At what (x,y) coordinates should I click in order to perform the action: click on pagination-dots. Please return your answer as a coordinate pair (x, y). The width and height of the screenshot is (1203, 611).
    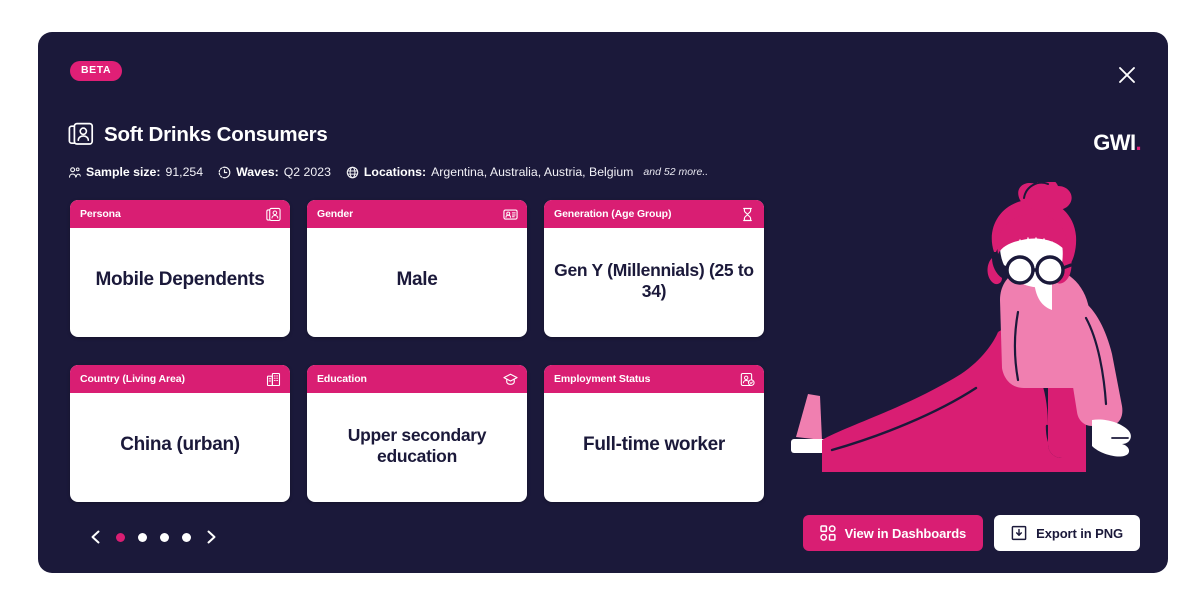
    Looking at the image, I should click on (153, 537).